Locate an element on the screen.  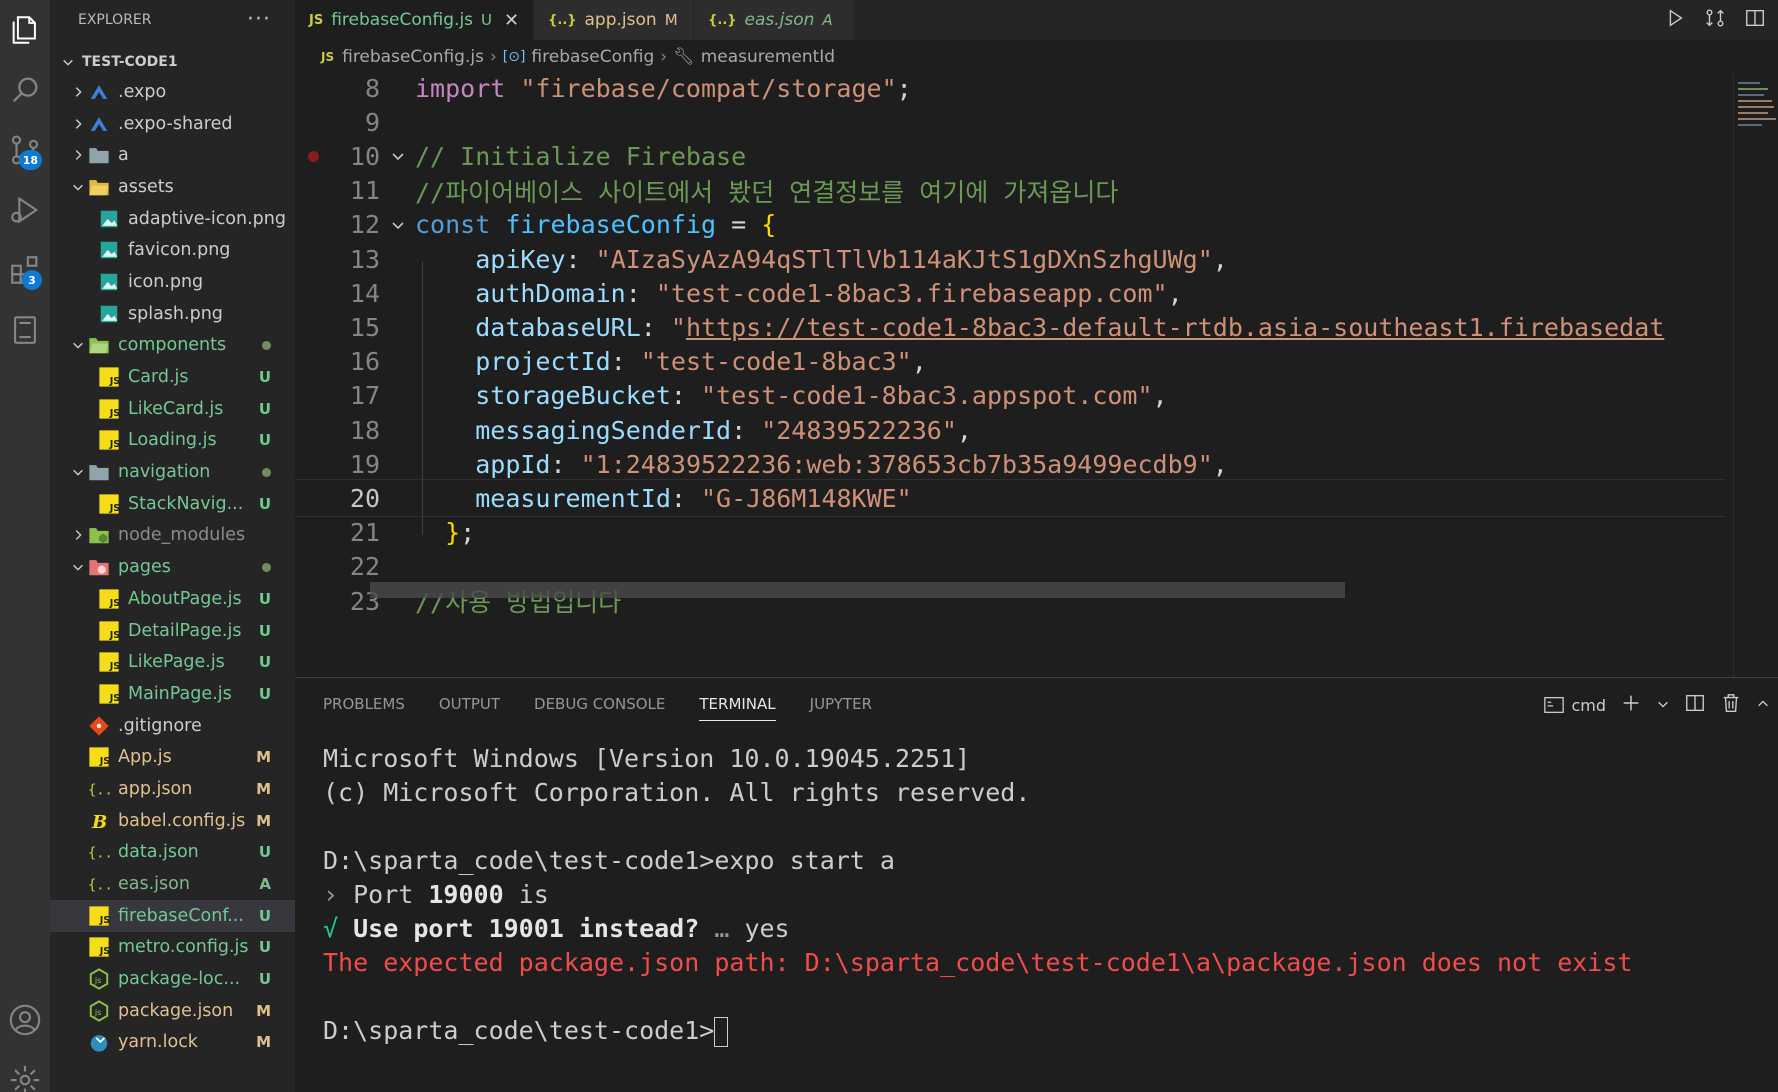
code-line: 9 is located at coordinates (1010, 122).